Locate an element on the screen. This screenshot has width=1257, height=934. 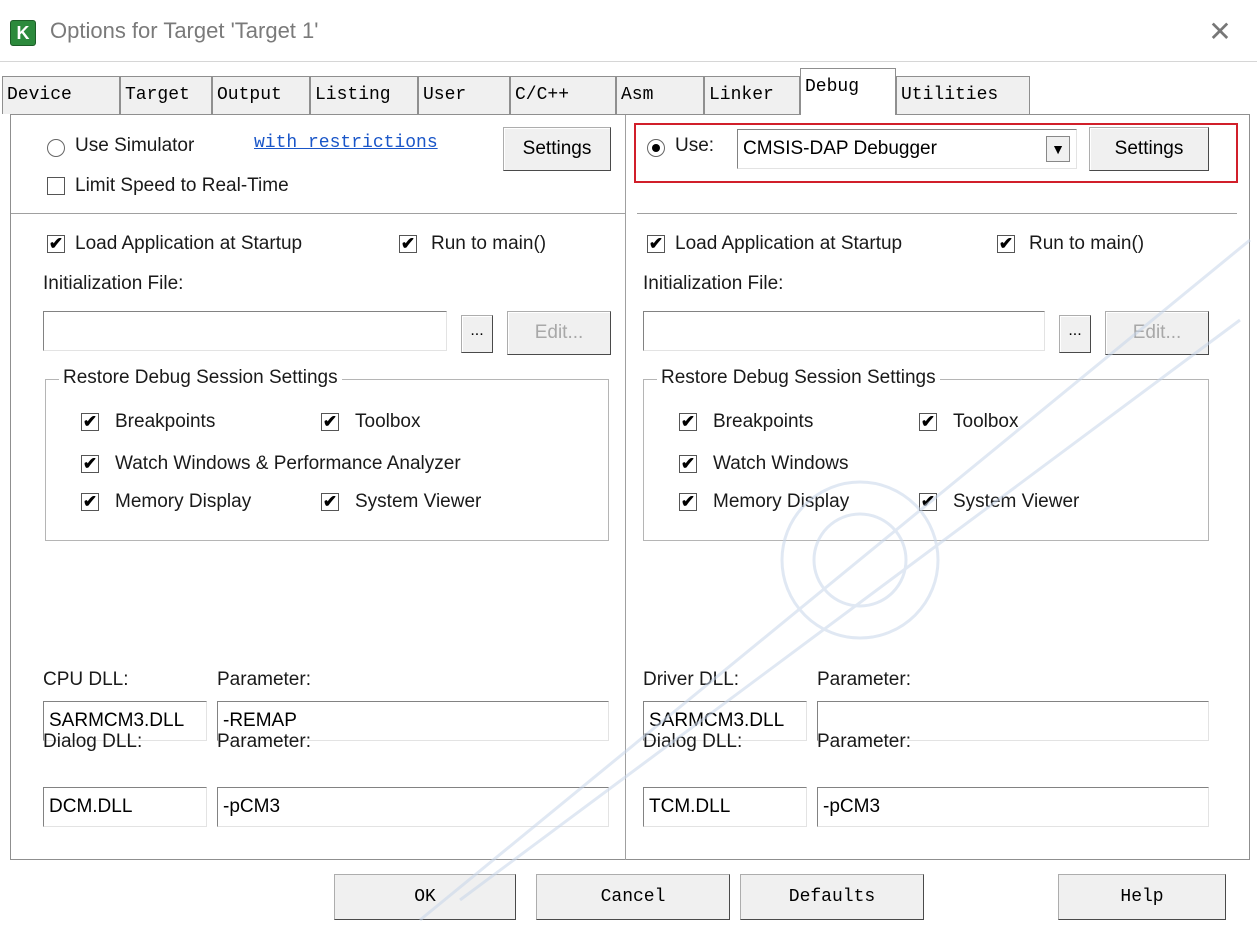
right-memory-display-checkbox: ✔ is located at coordinates (688, 502).